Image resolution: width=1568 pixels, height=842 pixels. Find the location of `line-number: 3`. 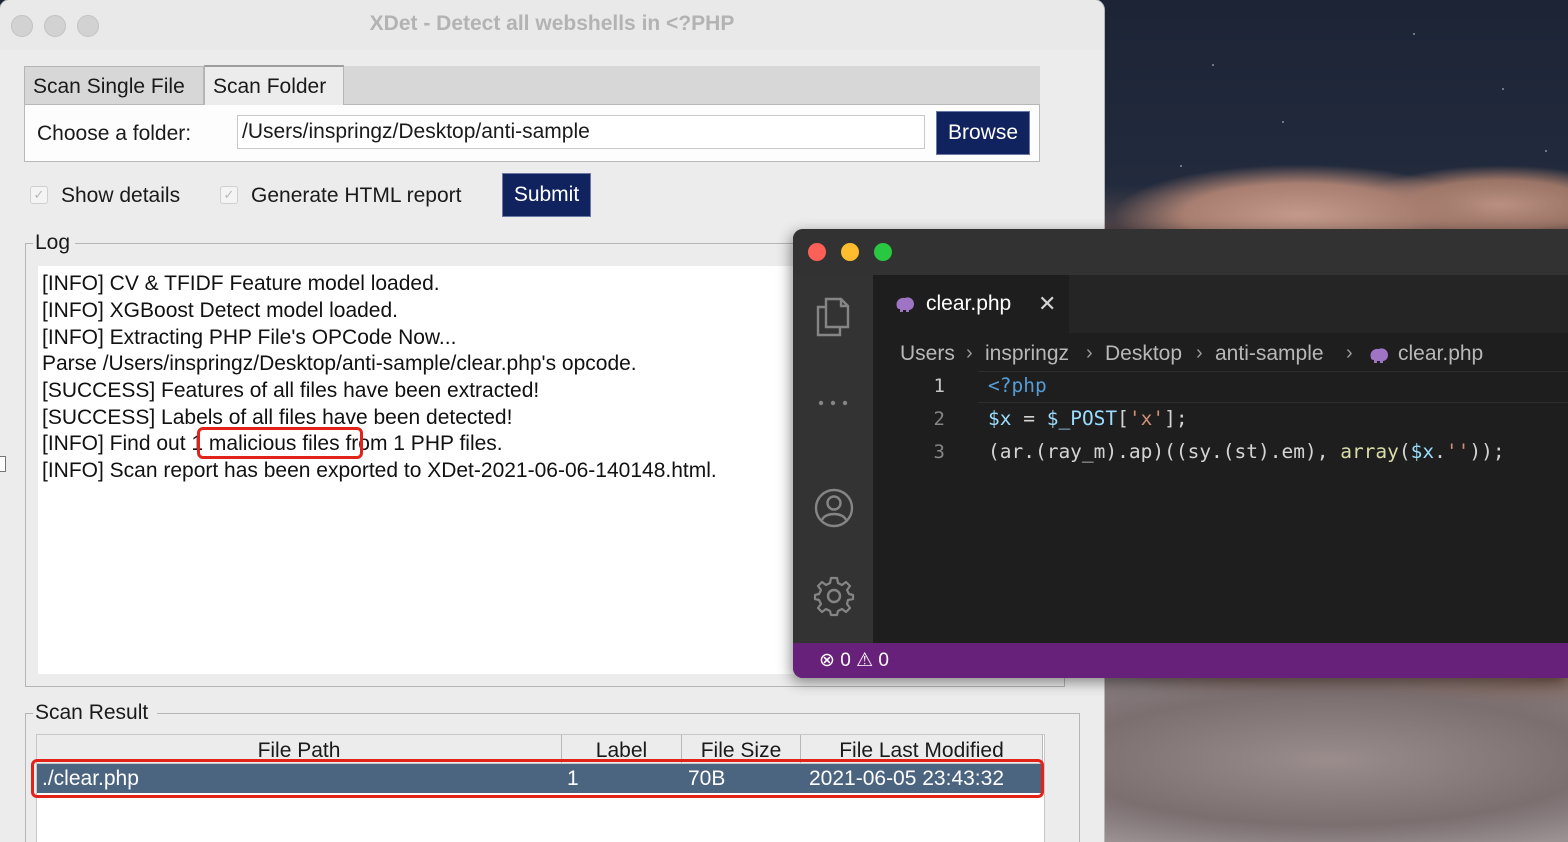

line-number: 3 is located at coordinates (939, 452).